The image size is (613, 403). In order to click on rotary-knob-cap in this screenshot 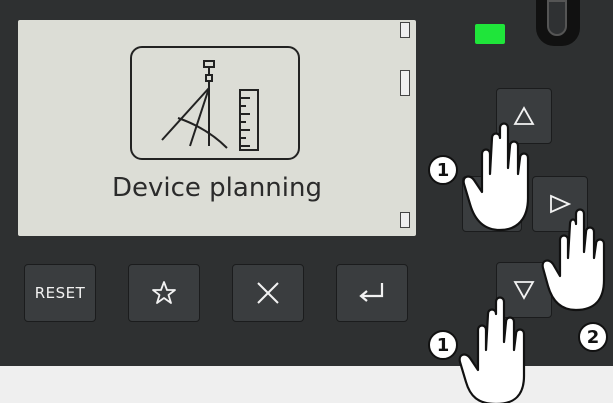, I will do `click(557, 18)`.